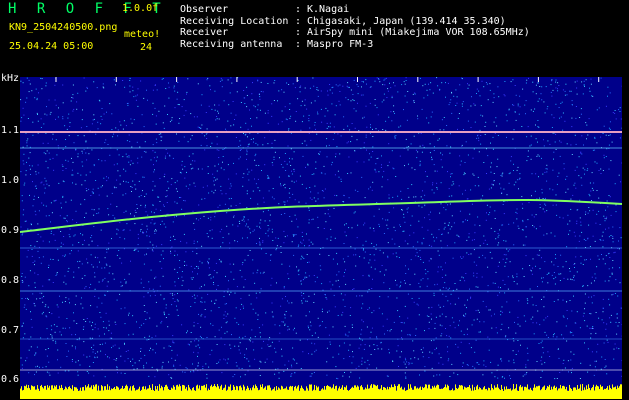  I want to click on meta-key: Observer, so click(204, 9).